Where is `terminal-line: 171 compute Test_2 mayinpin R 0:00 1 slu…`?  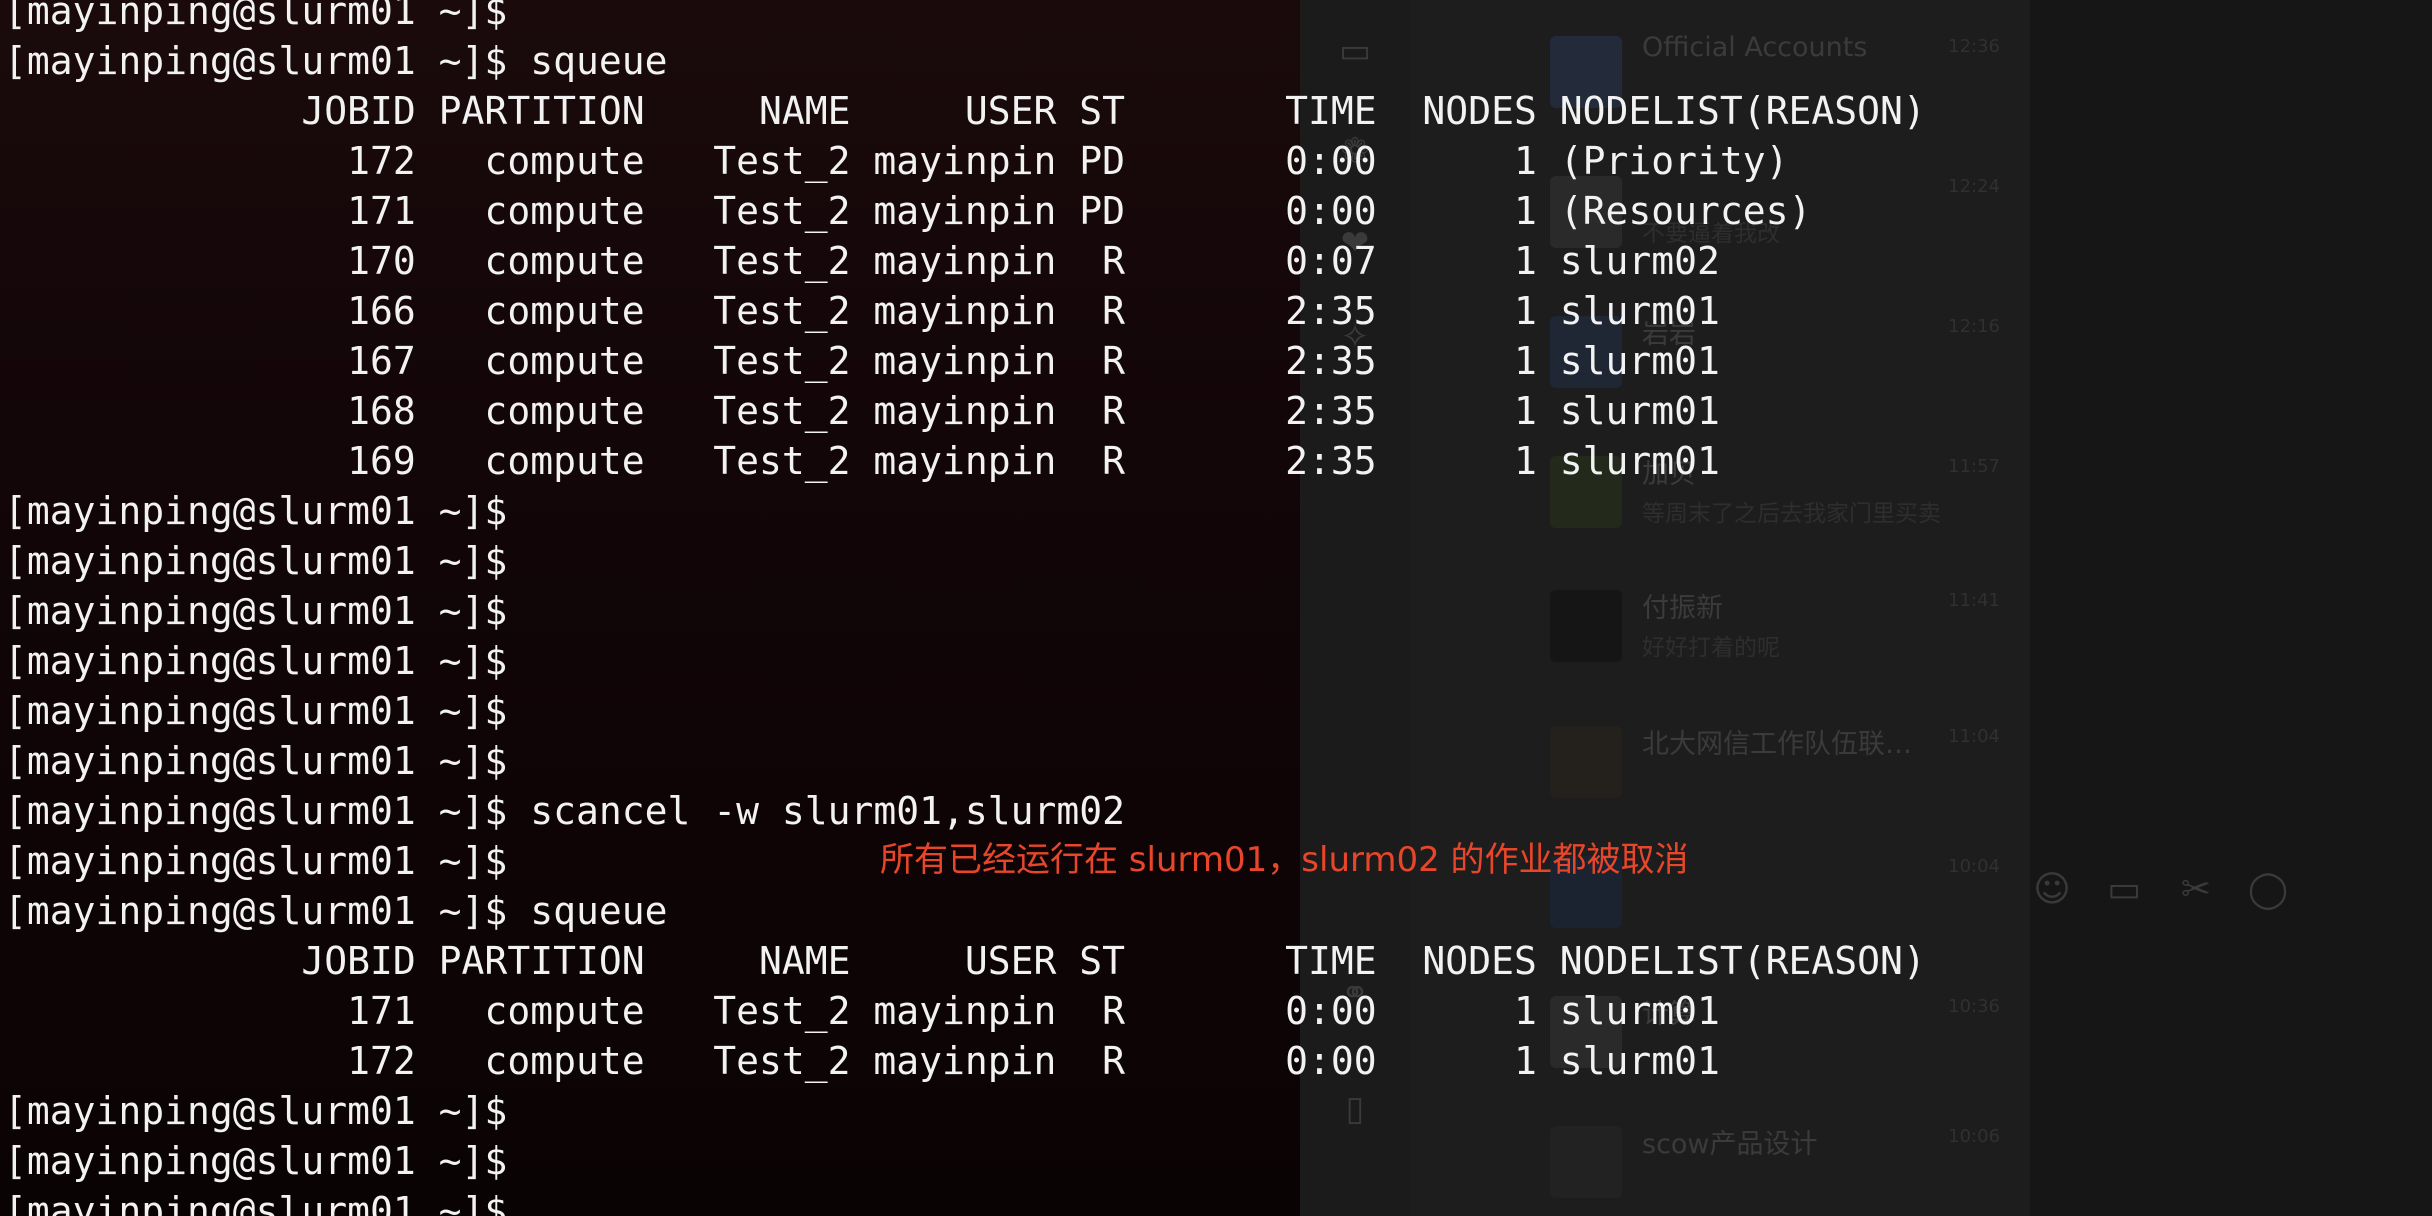 terminal-line: 171 compute Test_2 mayinpin R 0:00 1 slu… is located at coordinates (862, 1011).